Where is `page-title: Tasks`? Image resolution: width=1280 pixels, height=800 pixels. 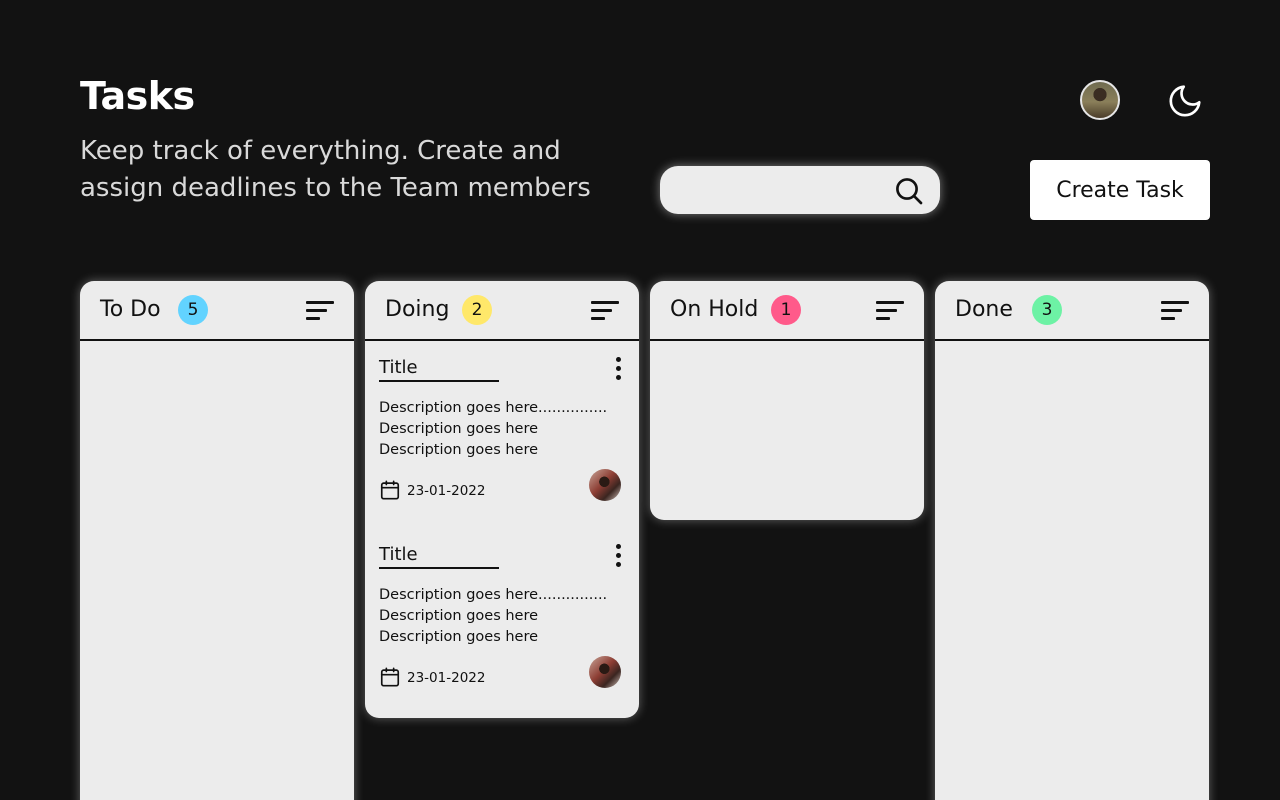 page-title: Tasks is located at coordinates (137, 96).